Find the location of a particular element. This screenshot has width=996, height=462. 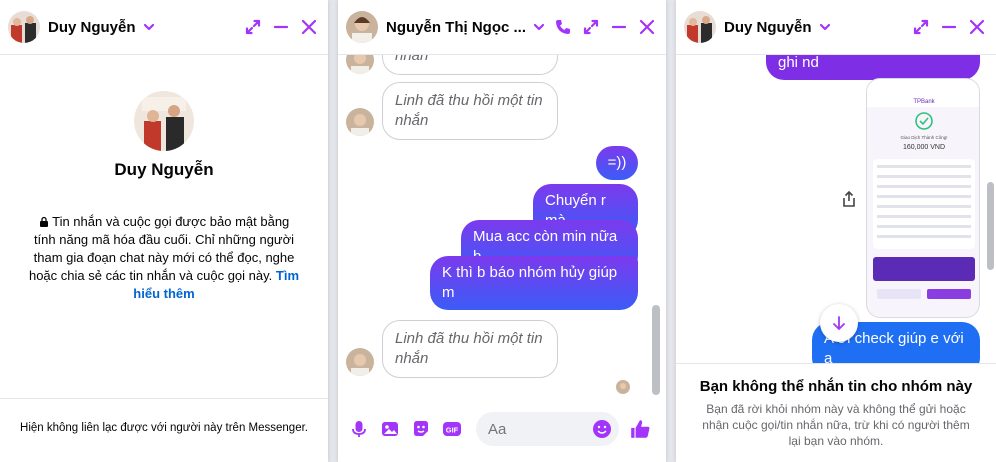

microphone-icon is located at coordinates (359, 429).